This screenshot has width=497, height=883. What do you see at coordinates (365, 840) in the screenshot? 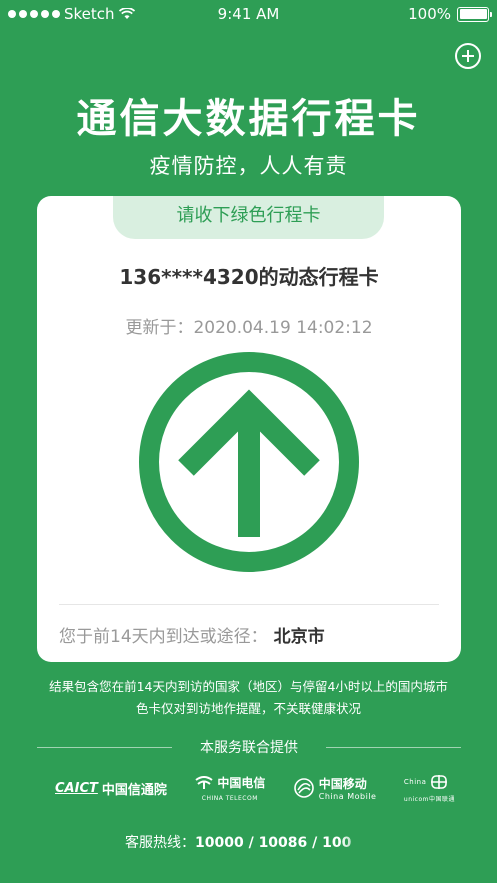
I see `hotline-fade` at bounding box center [365, 840].